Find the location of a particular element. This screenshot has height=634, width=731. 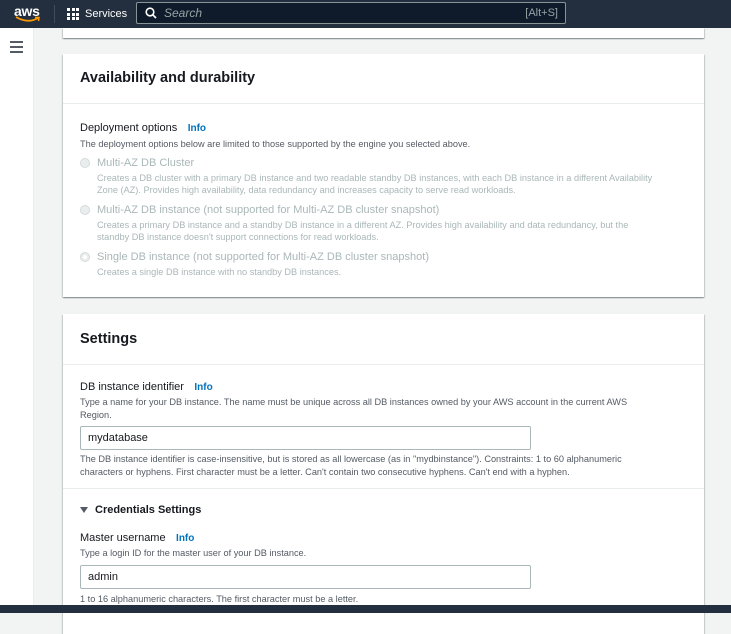

db-identifier-description: Region. is located at coordinates (96, 414).